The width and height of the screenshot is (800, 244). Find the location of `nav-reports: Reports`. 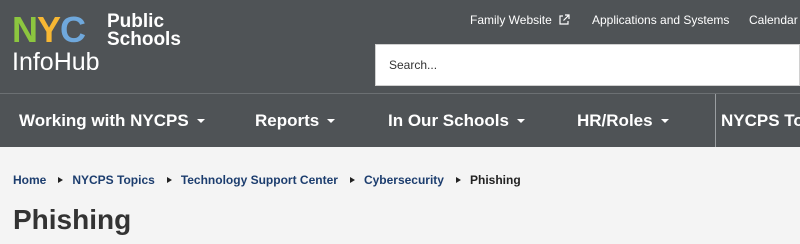

nav-reports: Reports is located at coordinates (295, 120).